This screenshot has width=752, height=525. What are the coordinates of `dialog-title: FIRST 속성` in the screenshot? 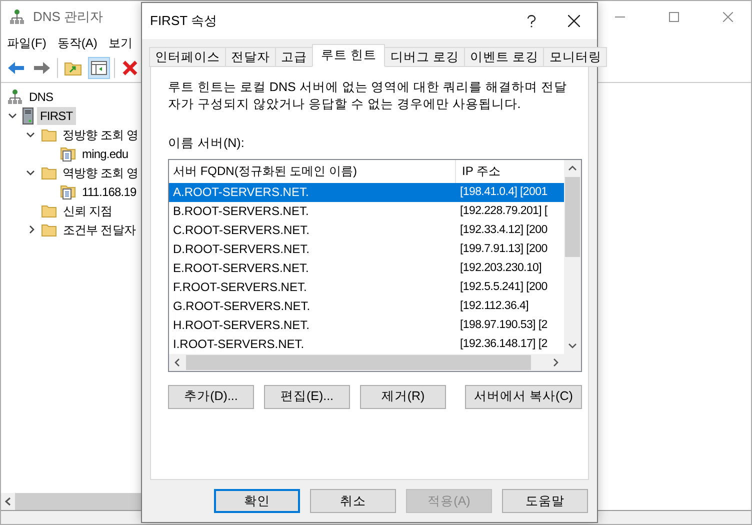 It's located at (183, 21).